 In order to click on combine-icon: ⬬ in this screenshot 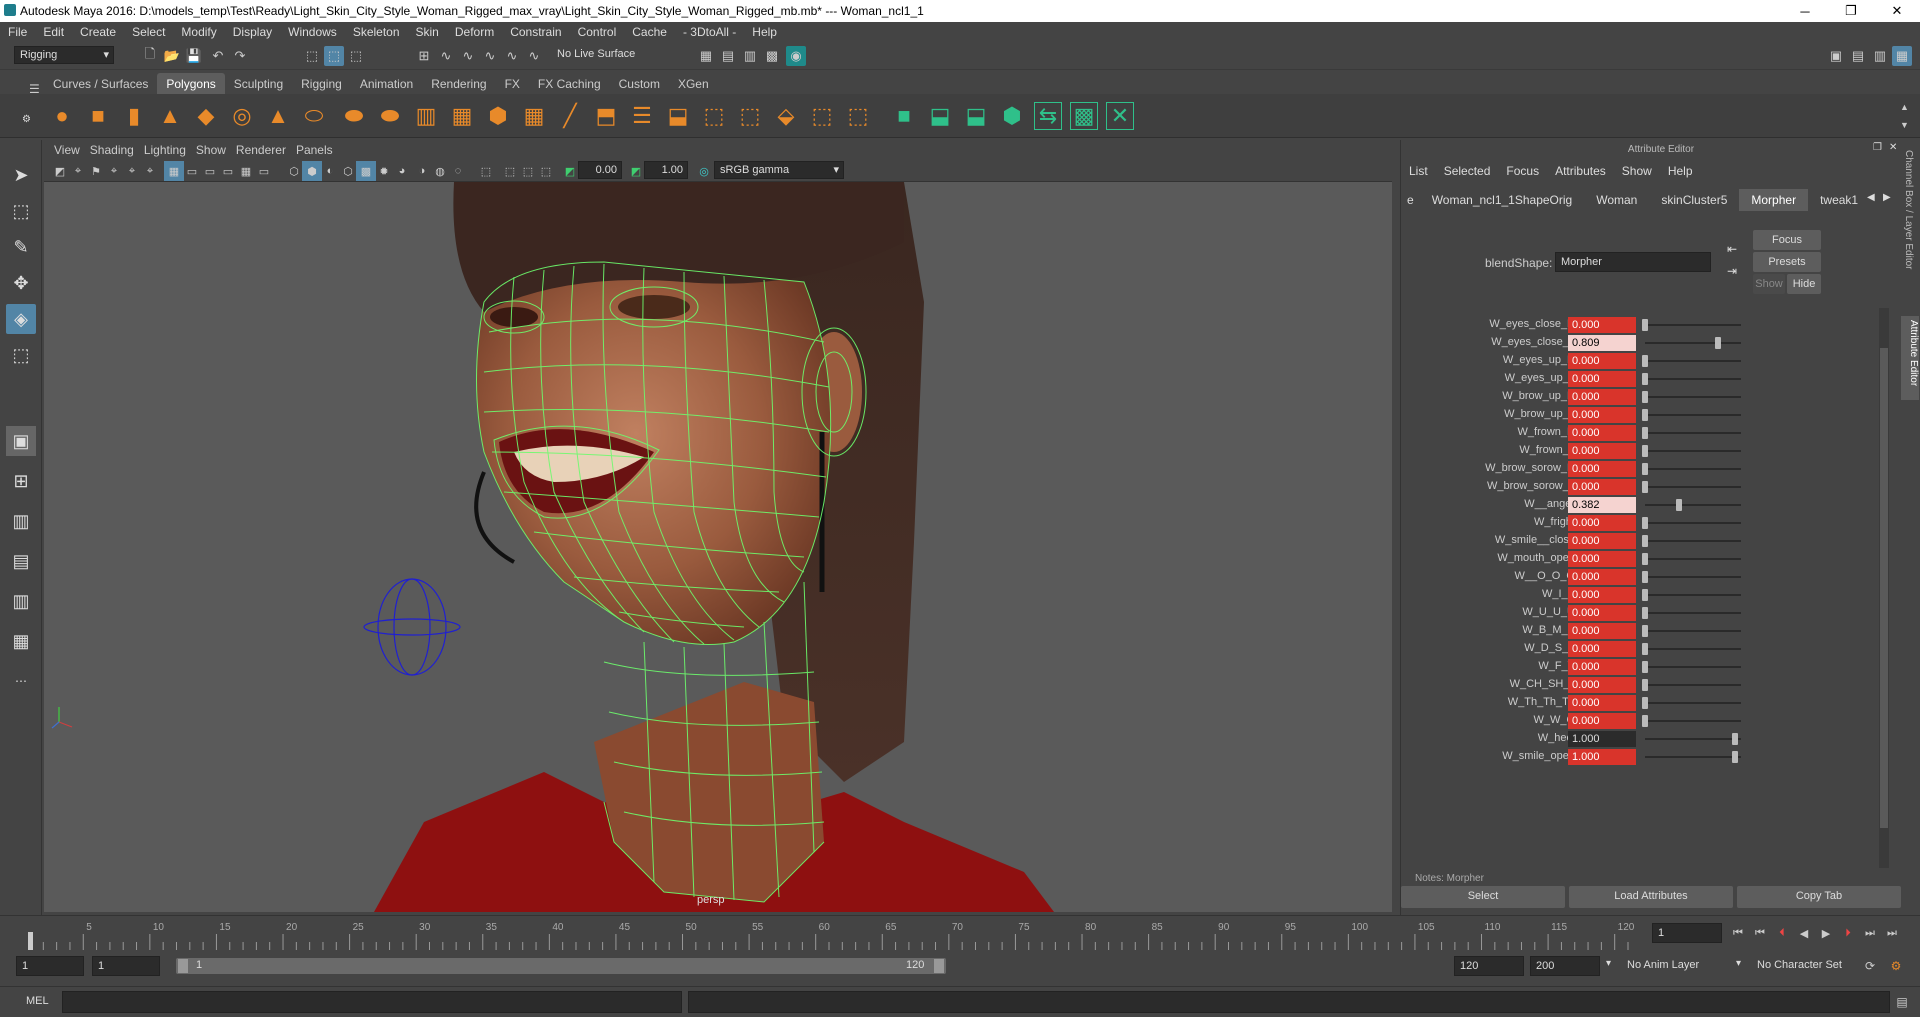, I will do `click(354, 116)`.